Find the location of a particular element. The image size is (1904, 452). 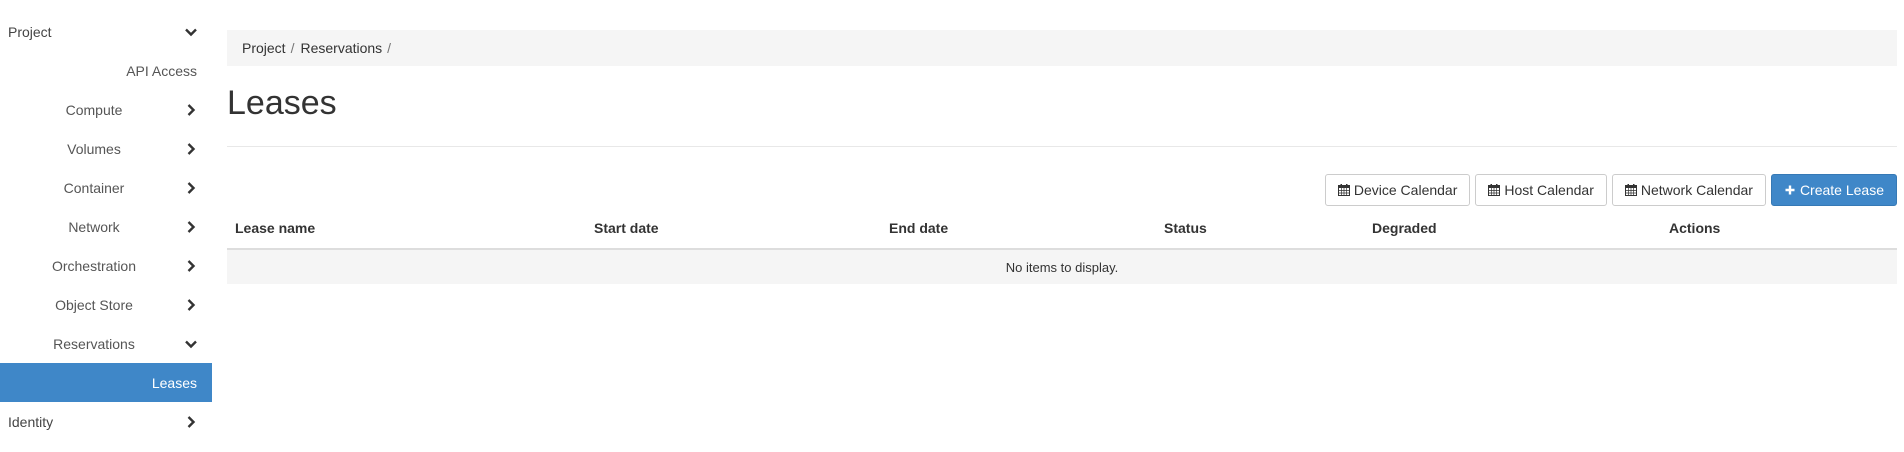

sidebar-item-container: Container is located at coordinates (106, 187).